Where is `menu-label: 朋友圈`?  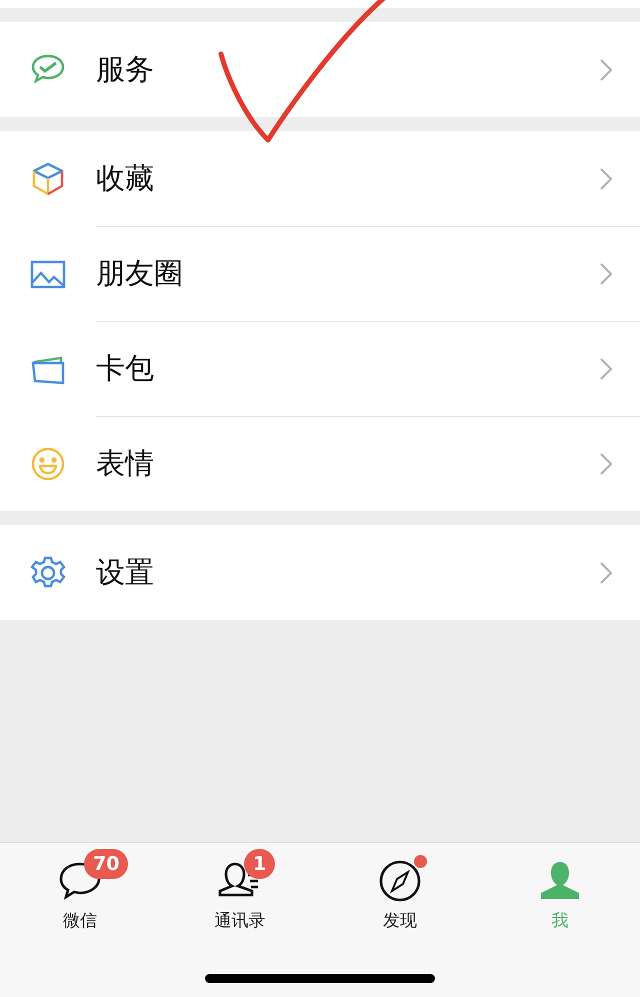 menu-label: 朋友圈 is located at coordinates (140, 273).